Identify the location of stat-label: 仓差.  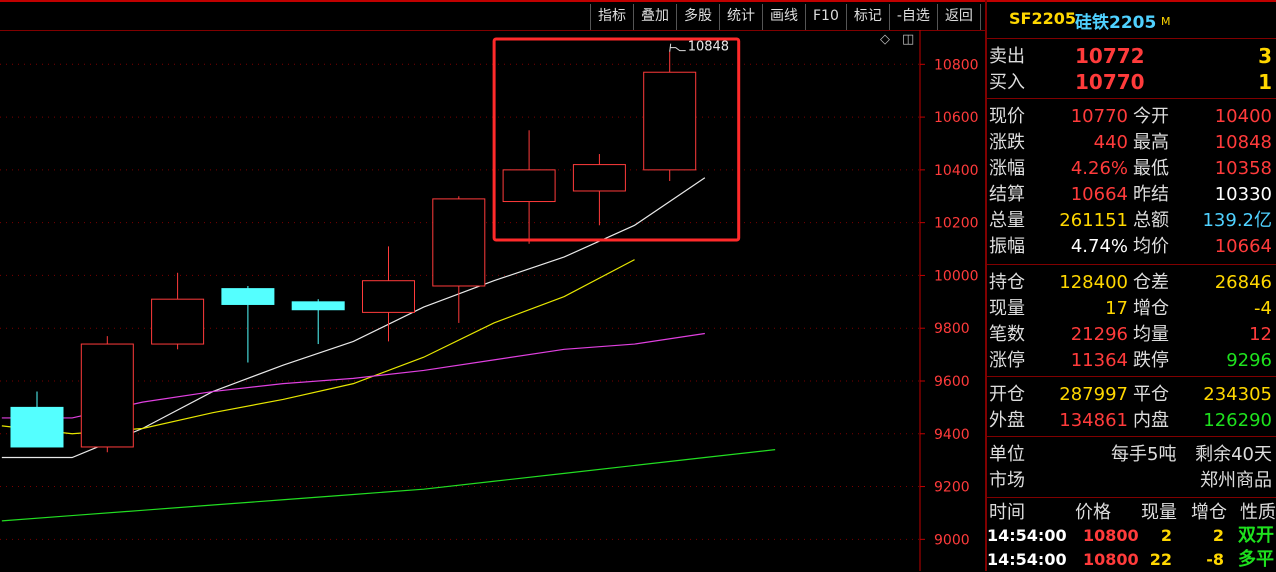
(1151, 282).